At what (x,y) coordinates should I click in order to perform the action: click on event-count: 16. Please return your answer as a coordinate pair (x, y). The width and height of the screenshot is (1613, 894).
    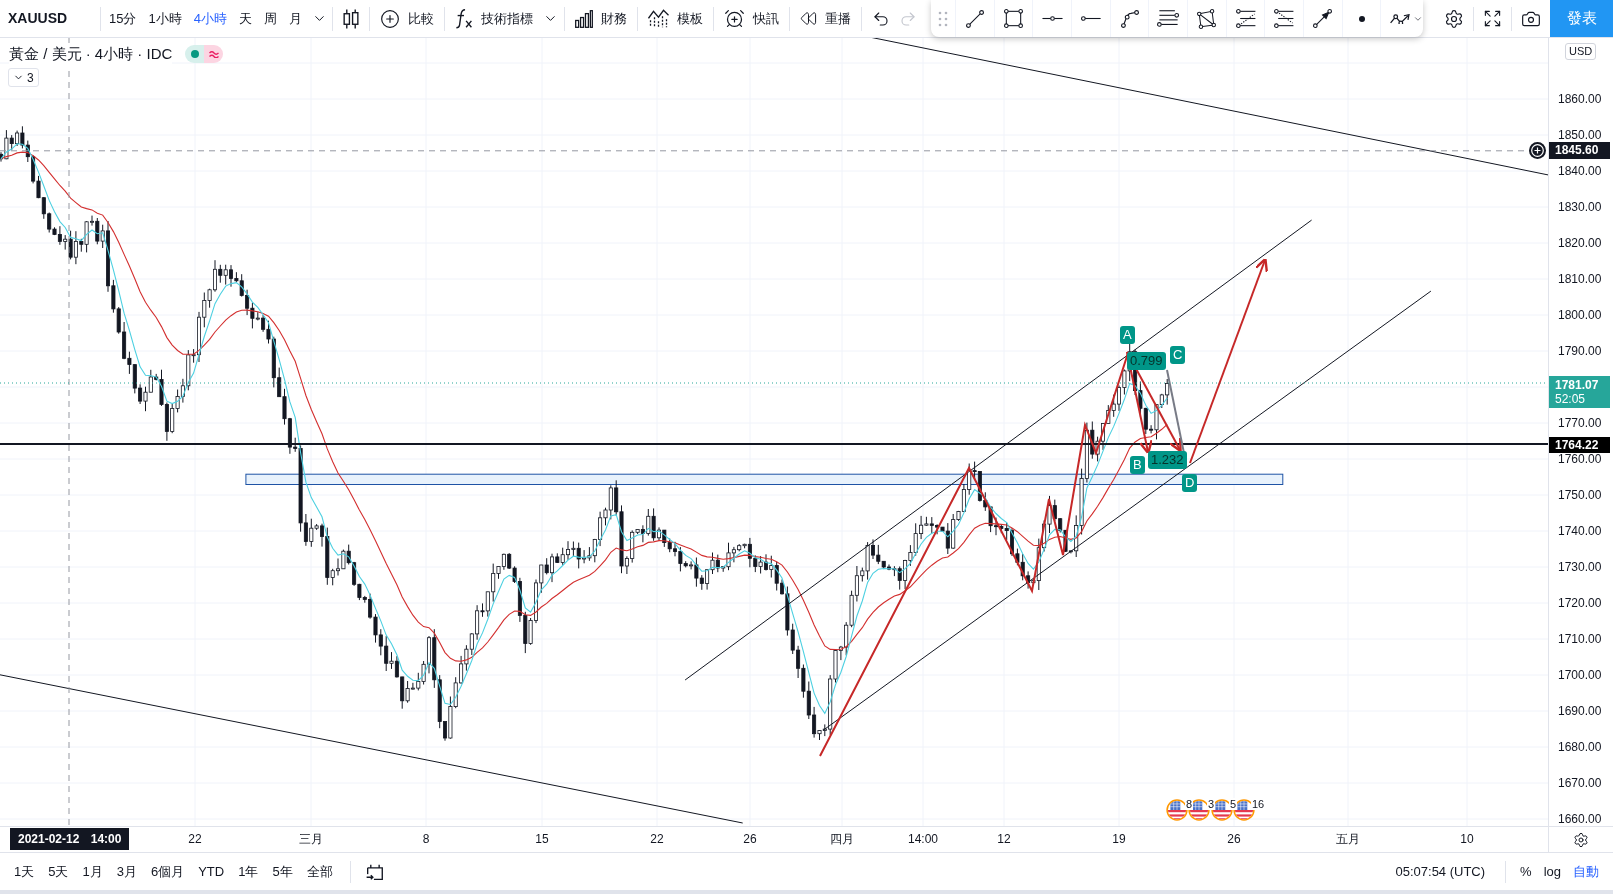
    Looking at the image, I should click on (1258, 804).